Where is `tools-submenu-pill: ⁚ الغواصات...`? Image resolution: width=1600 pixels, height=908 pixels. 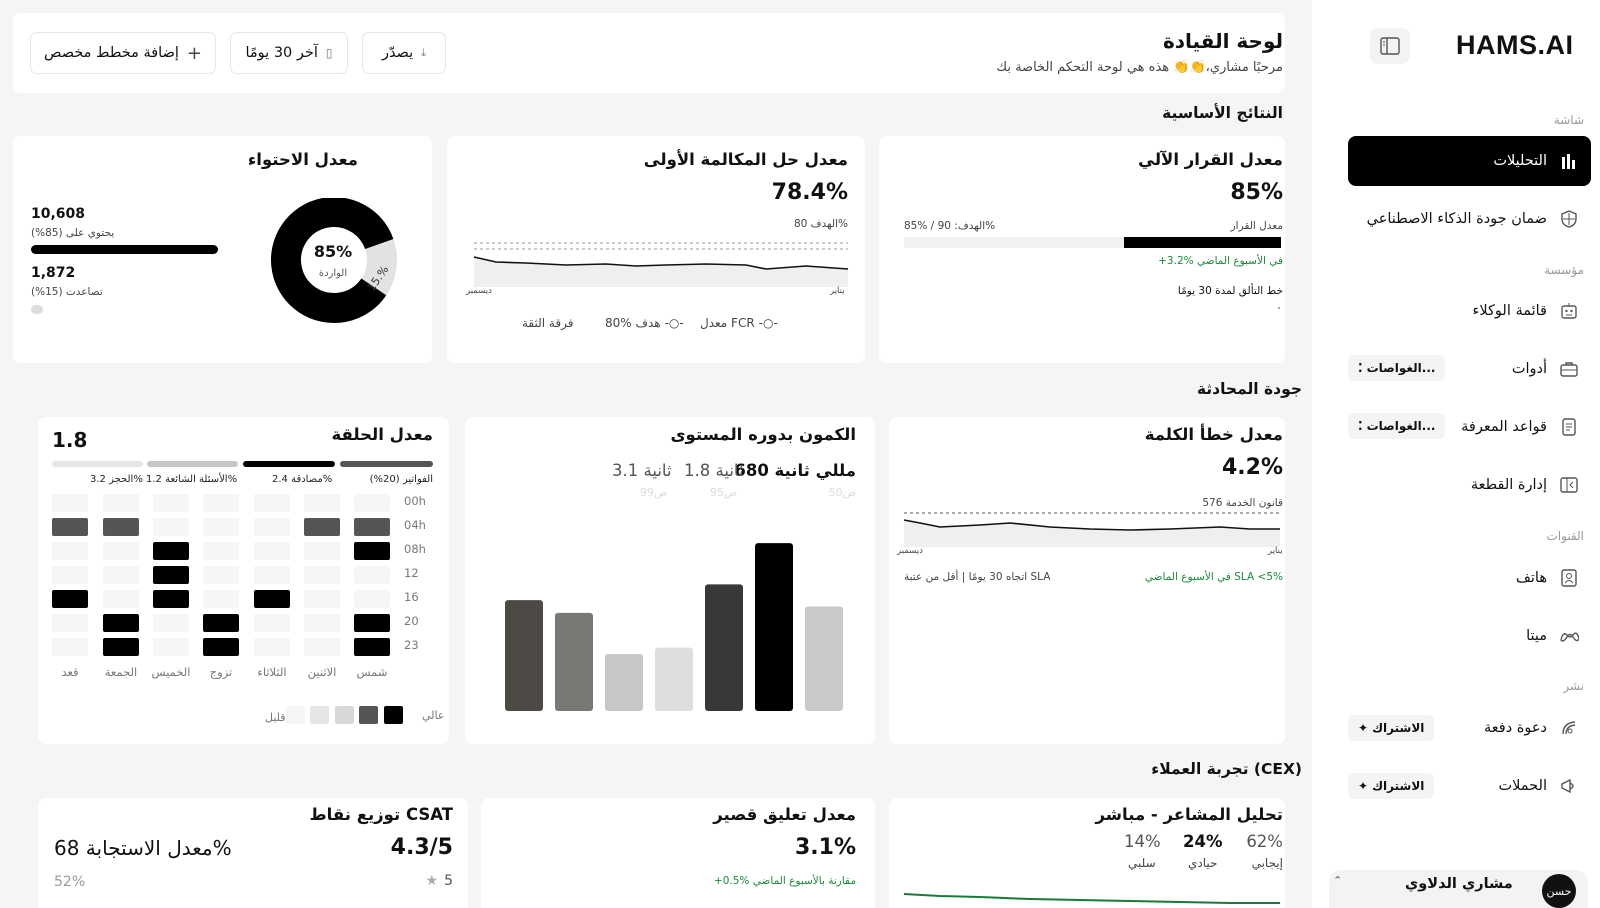
tools-submenu-pill: ⁚ الغواصات... is located at coordinates (1397, 368).